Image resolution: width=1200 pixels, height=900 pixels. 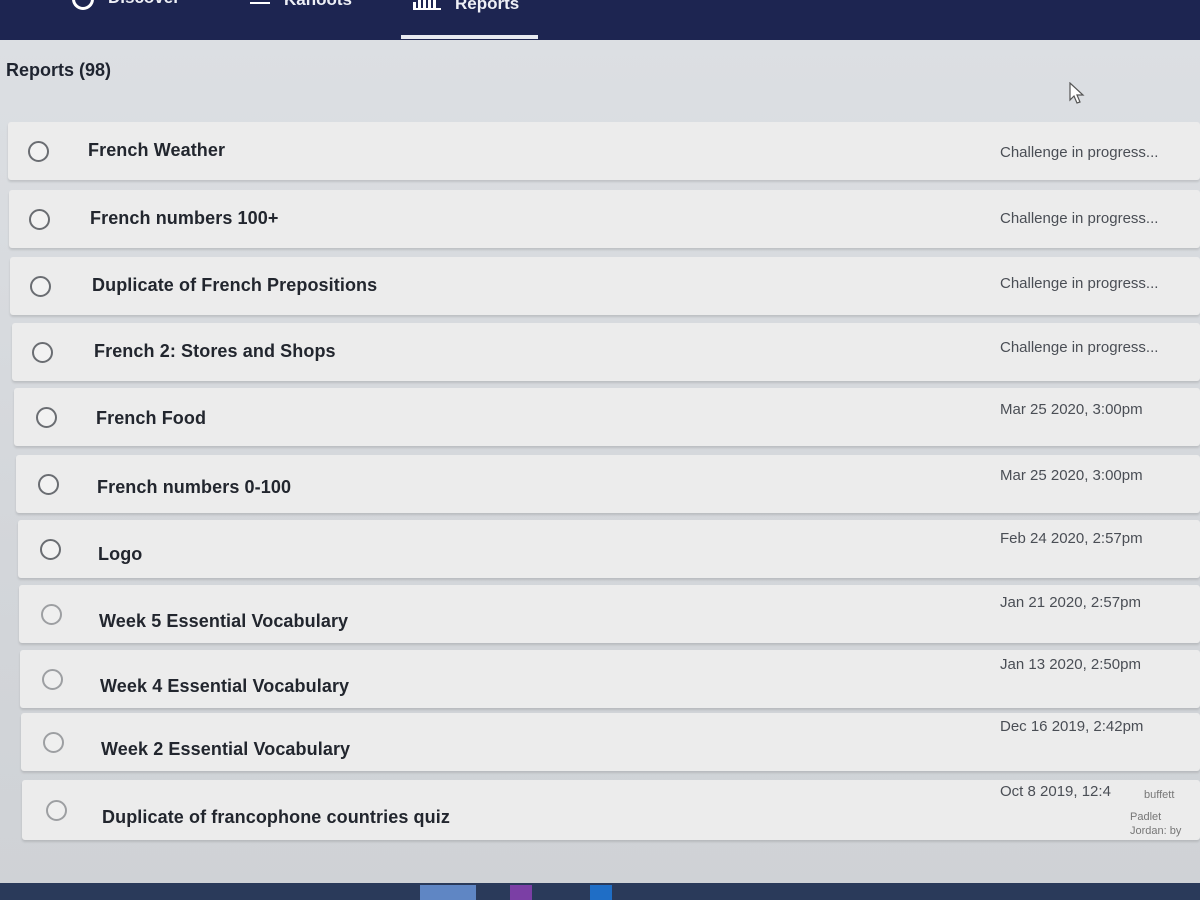 I want to click on report-title: Duplicate of francophone countries quiz, so click(x=276, y=817).